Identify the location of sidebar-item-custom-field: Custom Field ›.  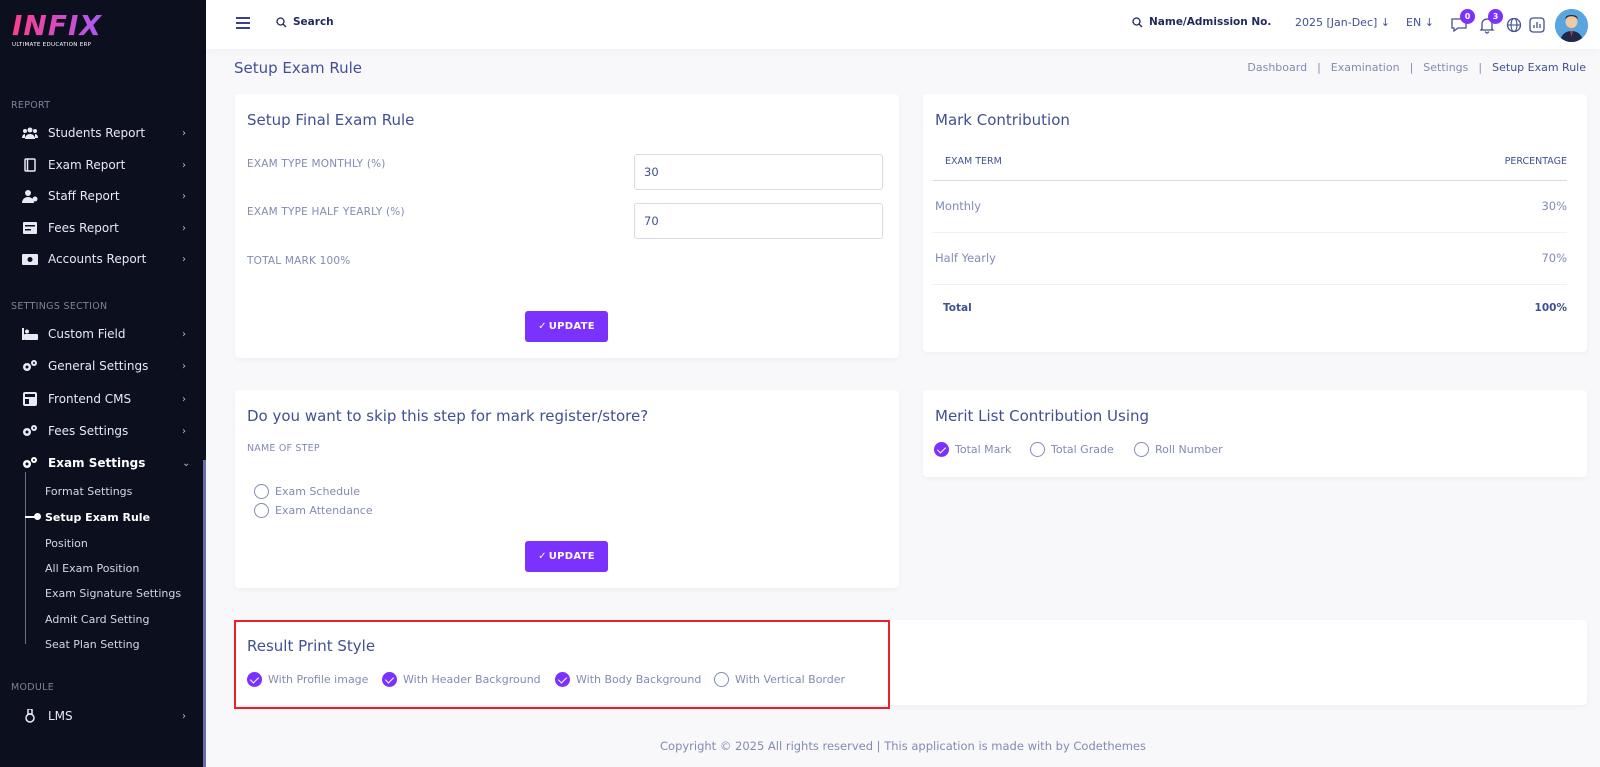
(101, 334).